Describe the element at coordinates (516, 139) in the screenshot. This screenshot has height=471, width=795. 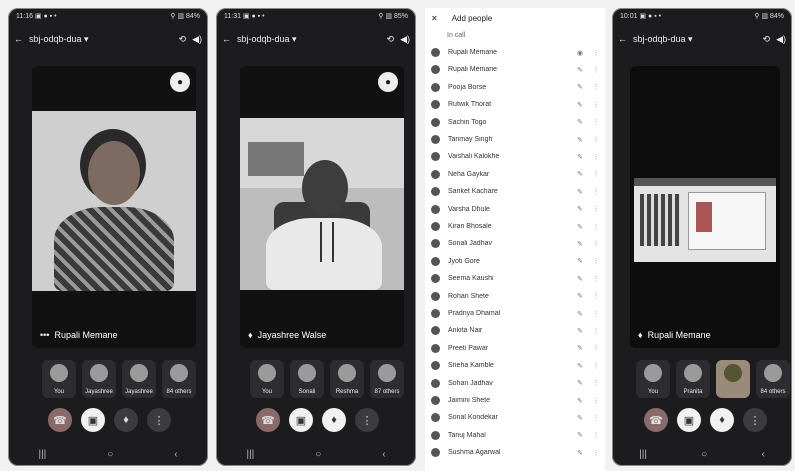
I see `participant-row: Tanmay Singh ✎ ⋮` at that location.